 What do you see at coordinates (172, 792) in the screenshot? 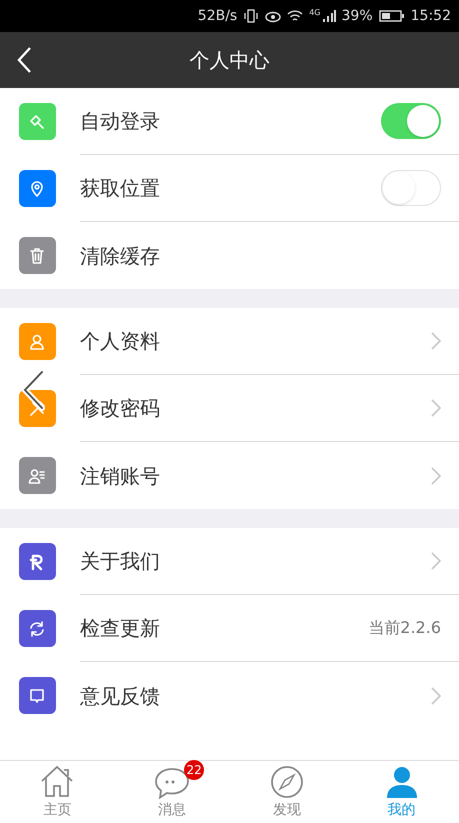
I see `tab-item: 22 消息` at bounding box center [172, 792].